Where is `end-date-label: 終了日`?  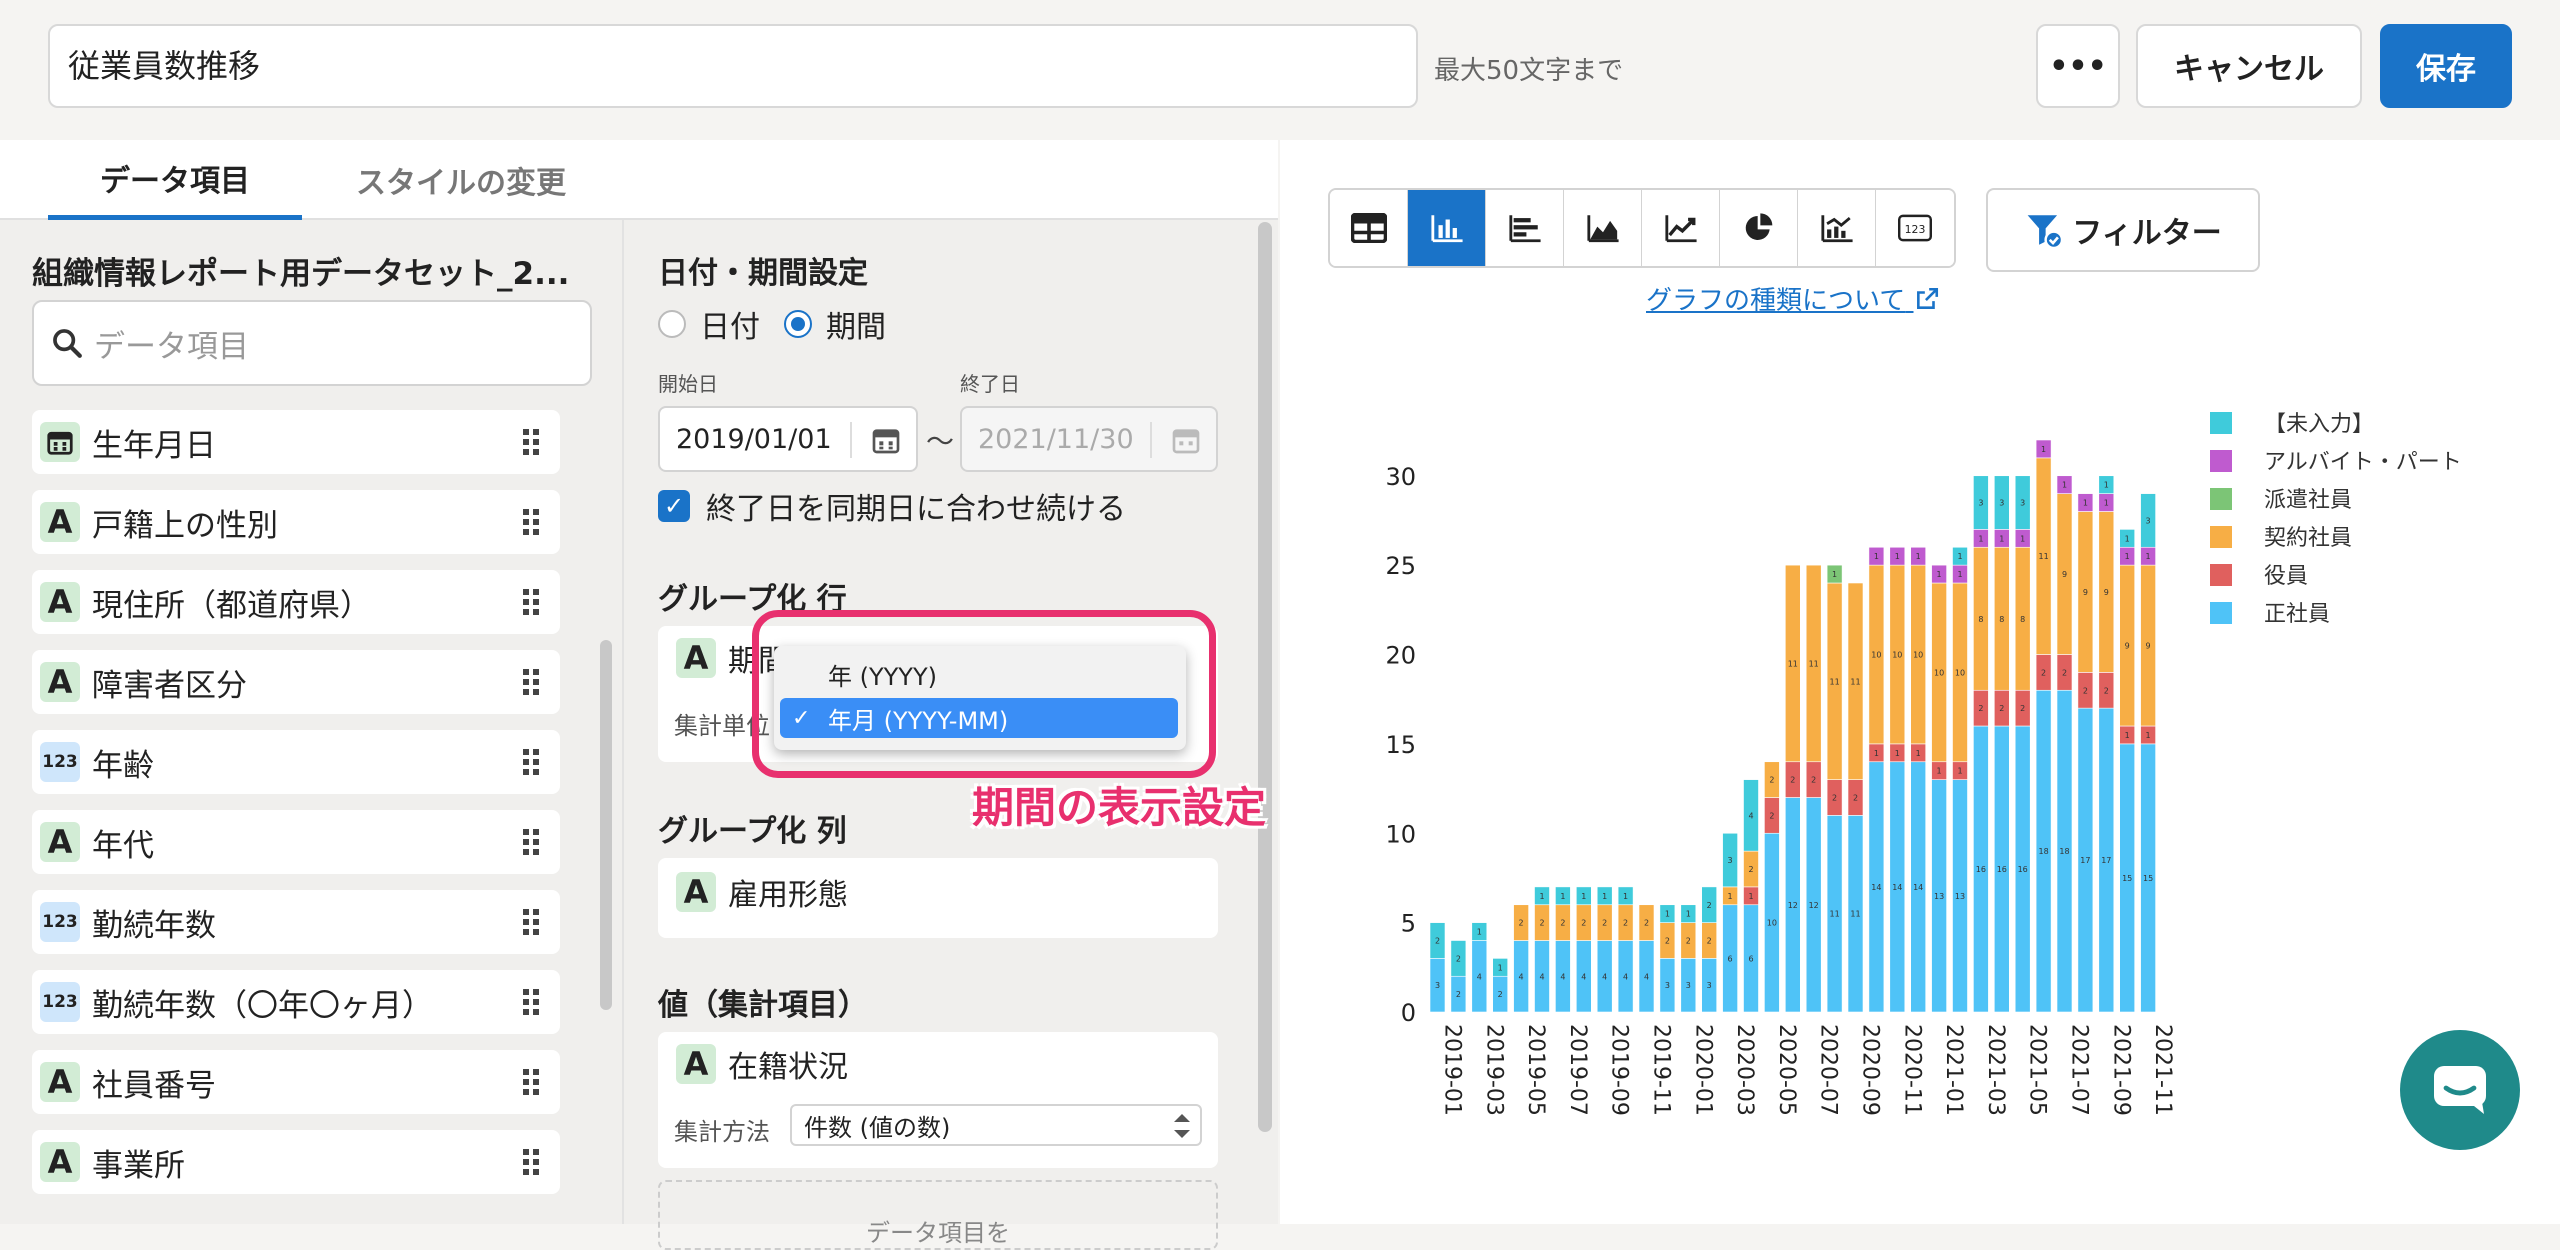 end-date-label: 終了日 is located at coordinates (990, 384).